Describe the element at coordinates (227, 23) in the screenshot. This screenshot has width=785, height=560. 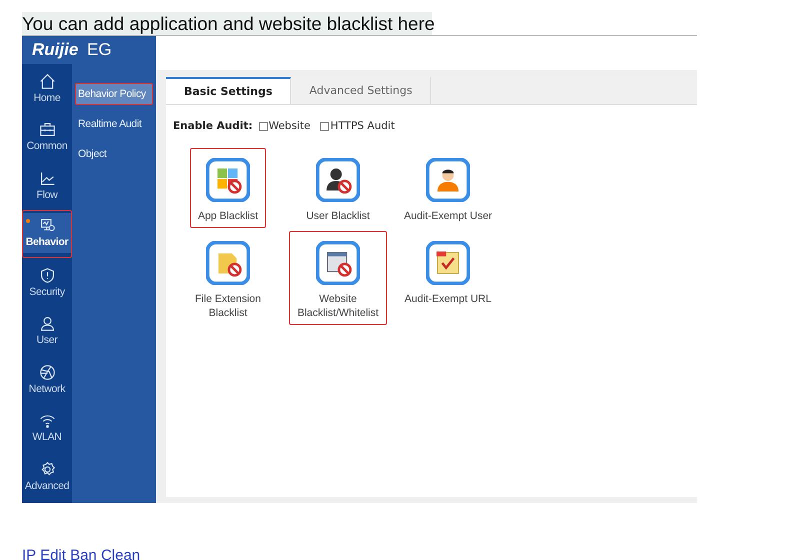
I see `page-heading: You can add application and website blacklist here` at that location.